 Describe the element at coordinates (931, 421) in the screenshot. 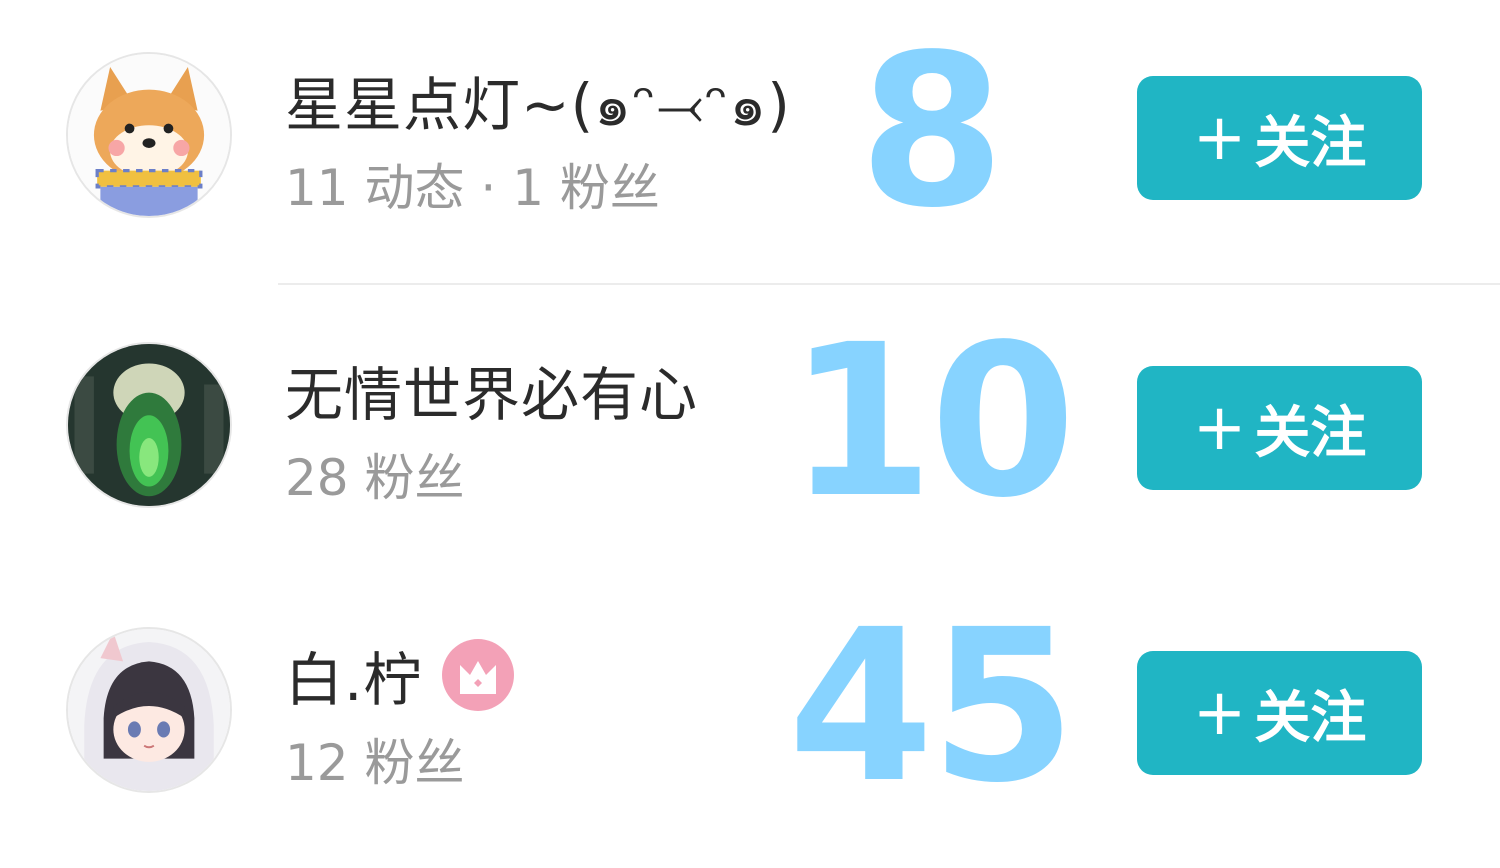

I see `rank-number: 10` at that location.